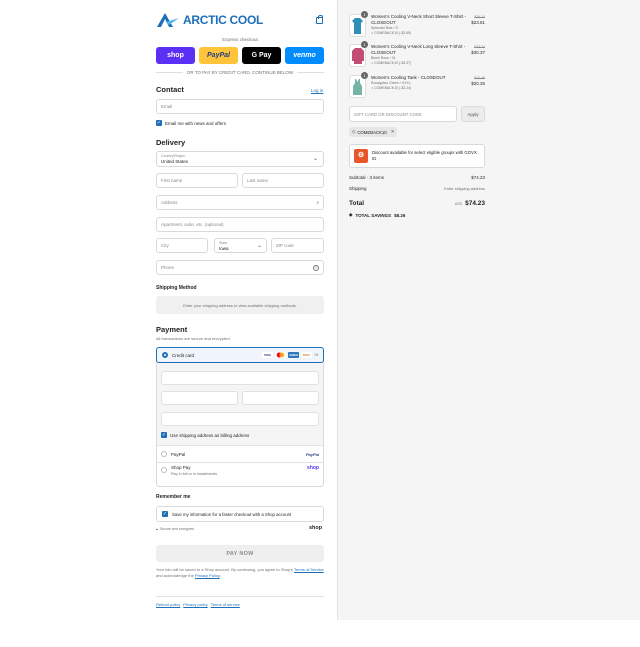 This screenshot has width=640, height=647. Describe the element at coordinates (316, 159) in the screenshot. I see `country-chevron-icon: ⌄` at that location.